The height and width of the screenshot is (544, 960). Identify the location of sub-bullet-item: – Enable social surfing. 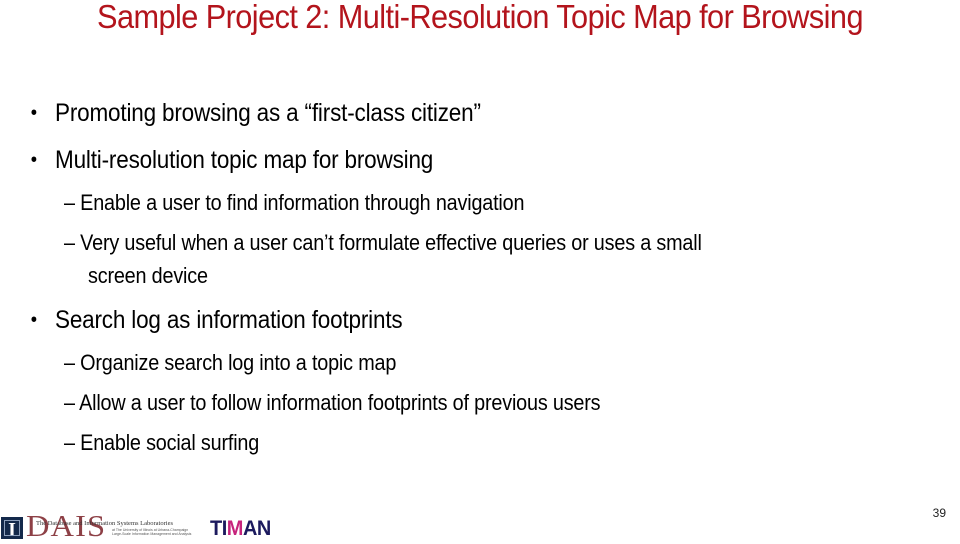
(161, 443).